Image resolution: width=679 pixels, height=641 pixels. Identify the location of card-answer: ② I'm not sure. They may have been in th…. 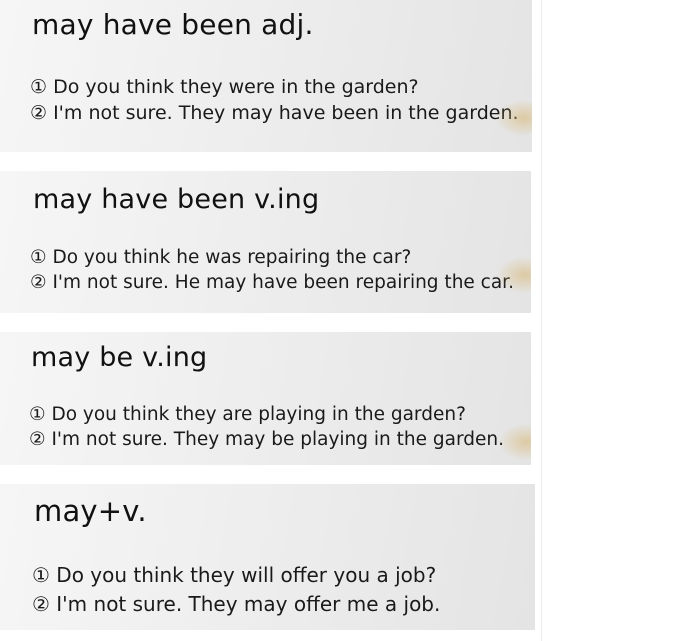
(274, 113).